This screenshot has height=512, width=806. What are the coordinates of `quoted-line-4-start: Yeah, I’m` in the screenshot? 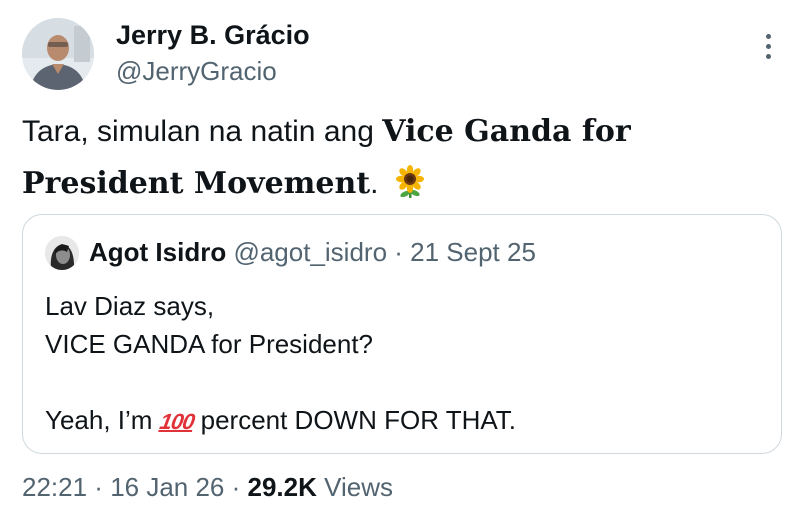 It's located at (102, 420).